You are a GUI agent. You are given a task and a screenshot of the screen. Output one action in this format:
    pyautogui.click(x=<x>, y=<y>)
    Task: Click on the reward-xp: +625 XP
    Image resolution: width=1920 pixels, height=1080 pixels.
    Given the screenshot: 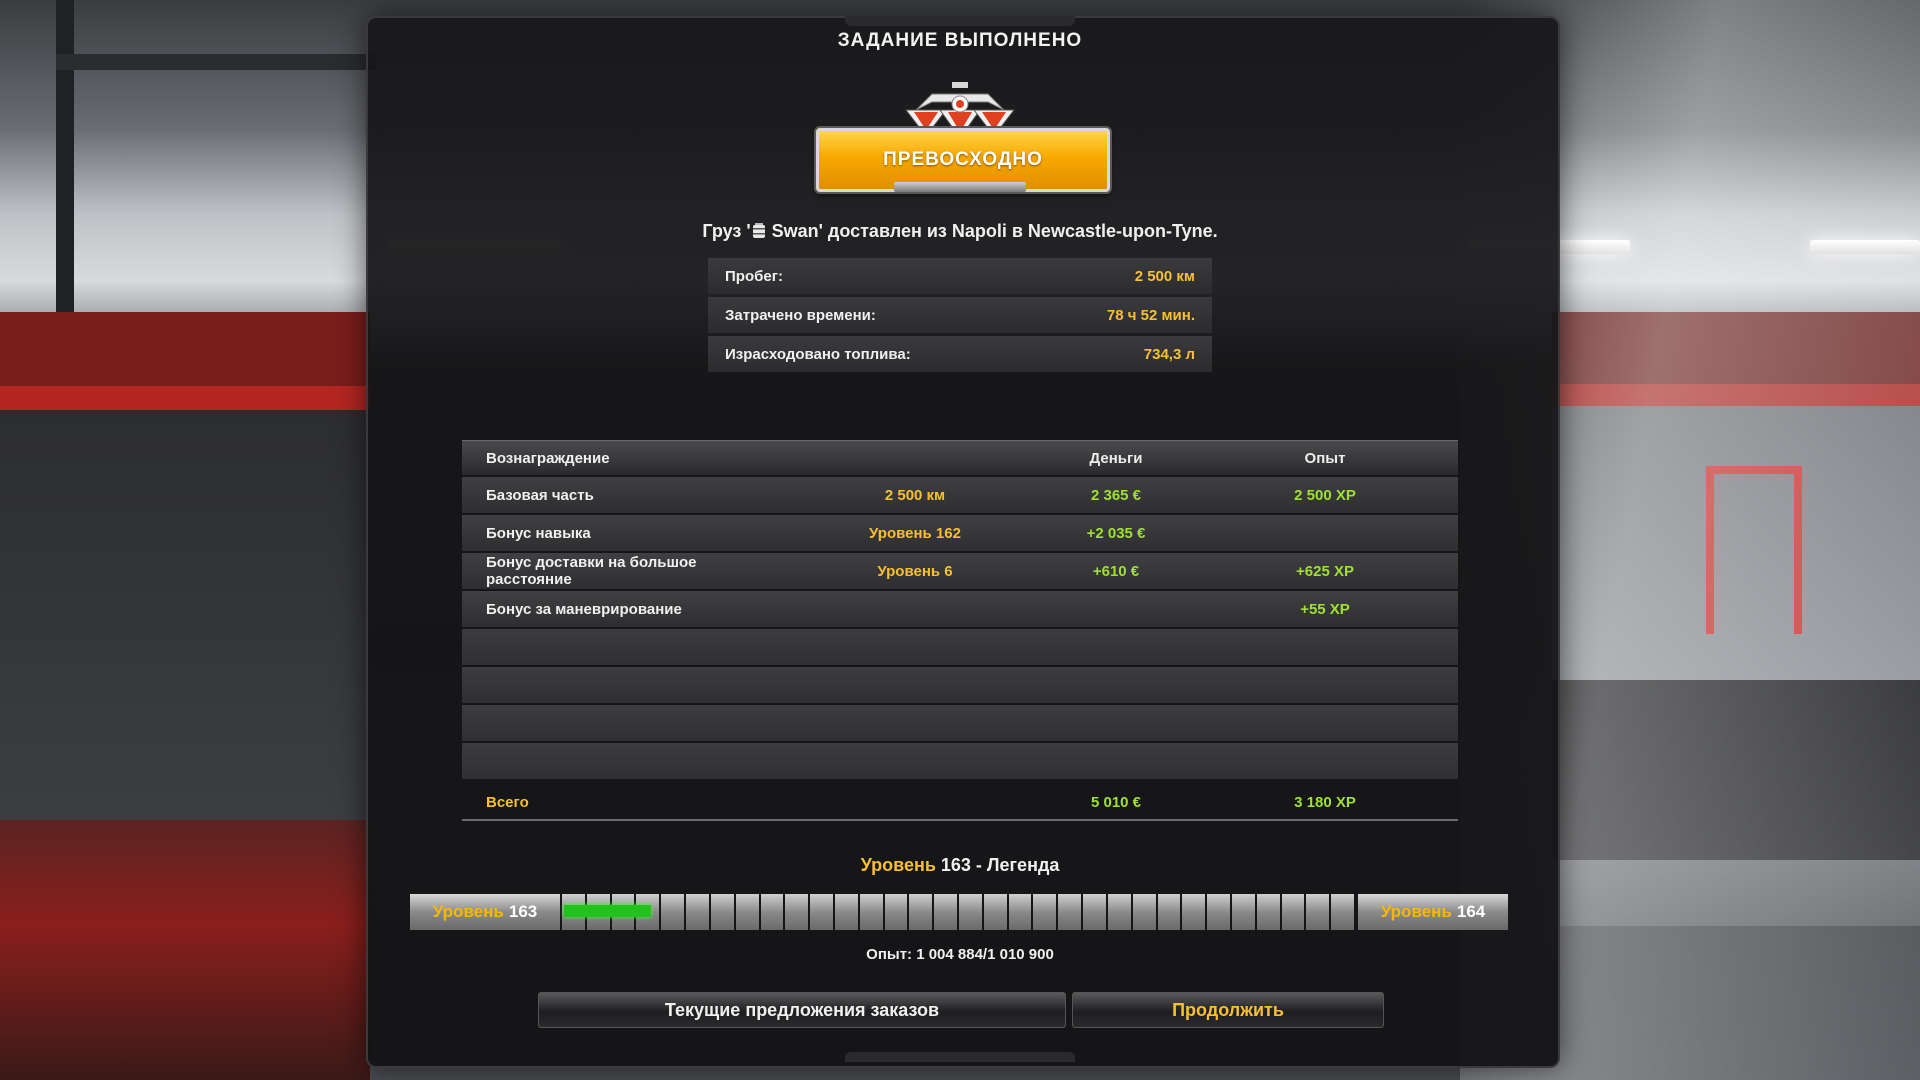 What is the action you would take?
    pyautogui.click(x=1325, y=571)
    